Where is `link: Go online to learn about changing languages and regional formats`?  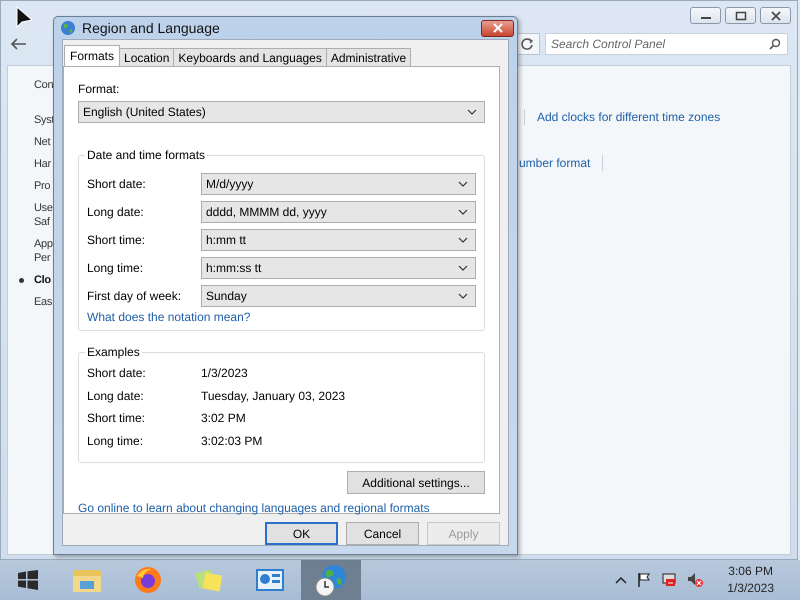 link: Go online to learn about changing languages and regional formats is located at coordinates (281, 508).